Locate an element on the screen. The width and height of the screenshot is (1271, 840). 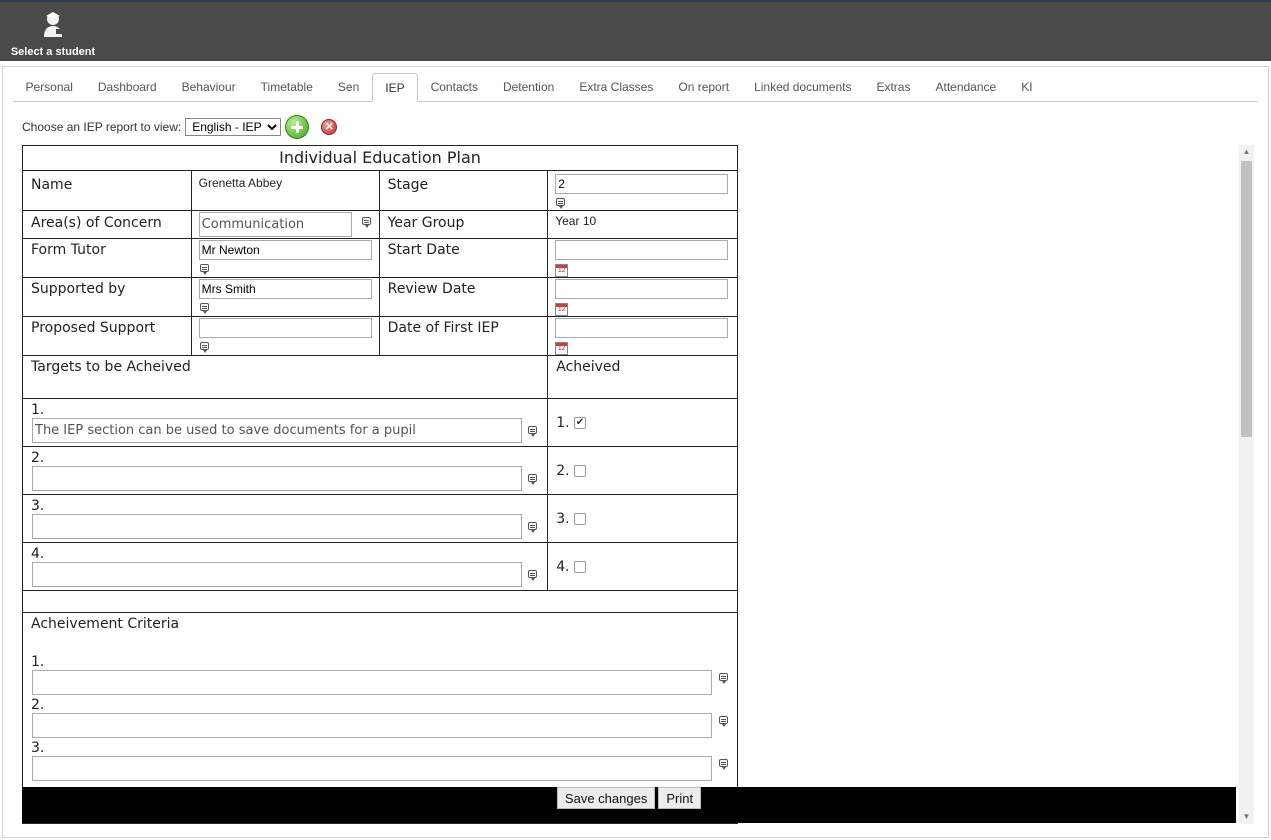
criteria-item: 2. is located at coordinates (384, 717).